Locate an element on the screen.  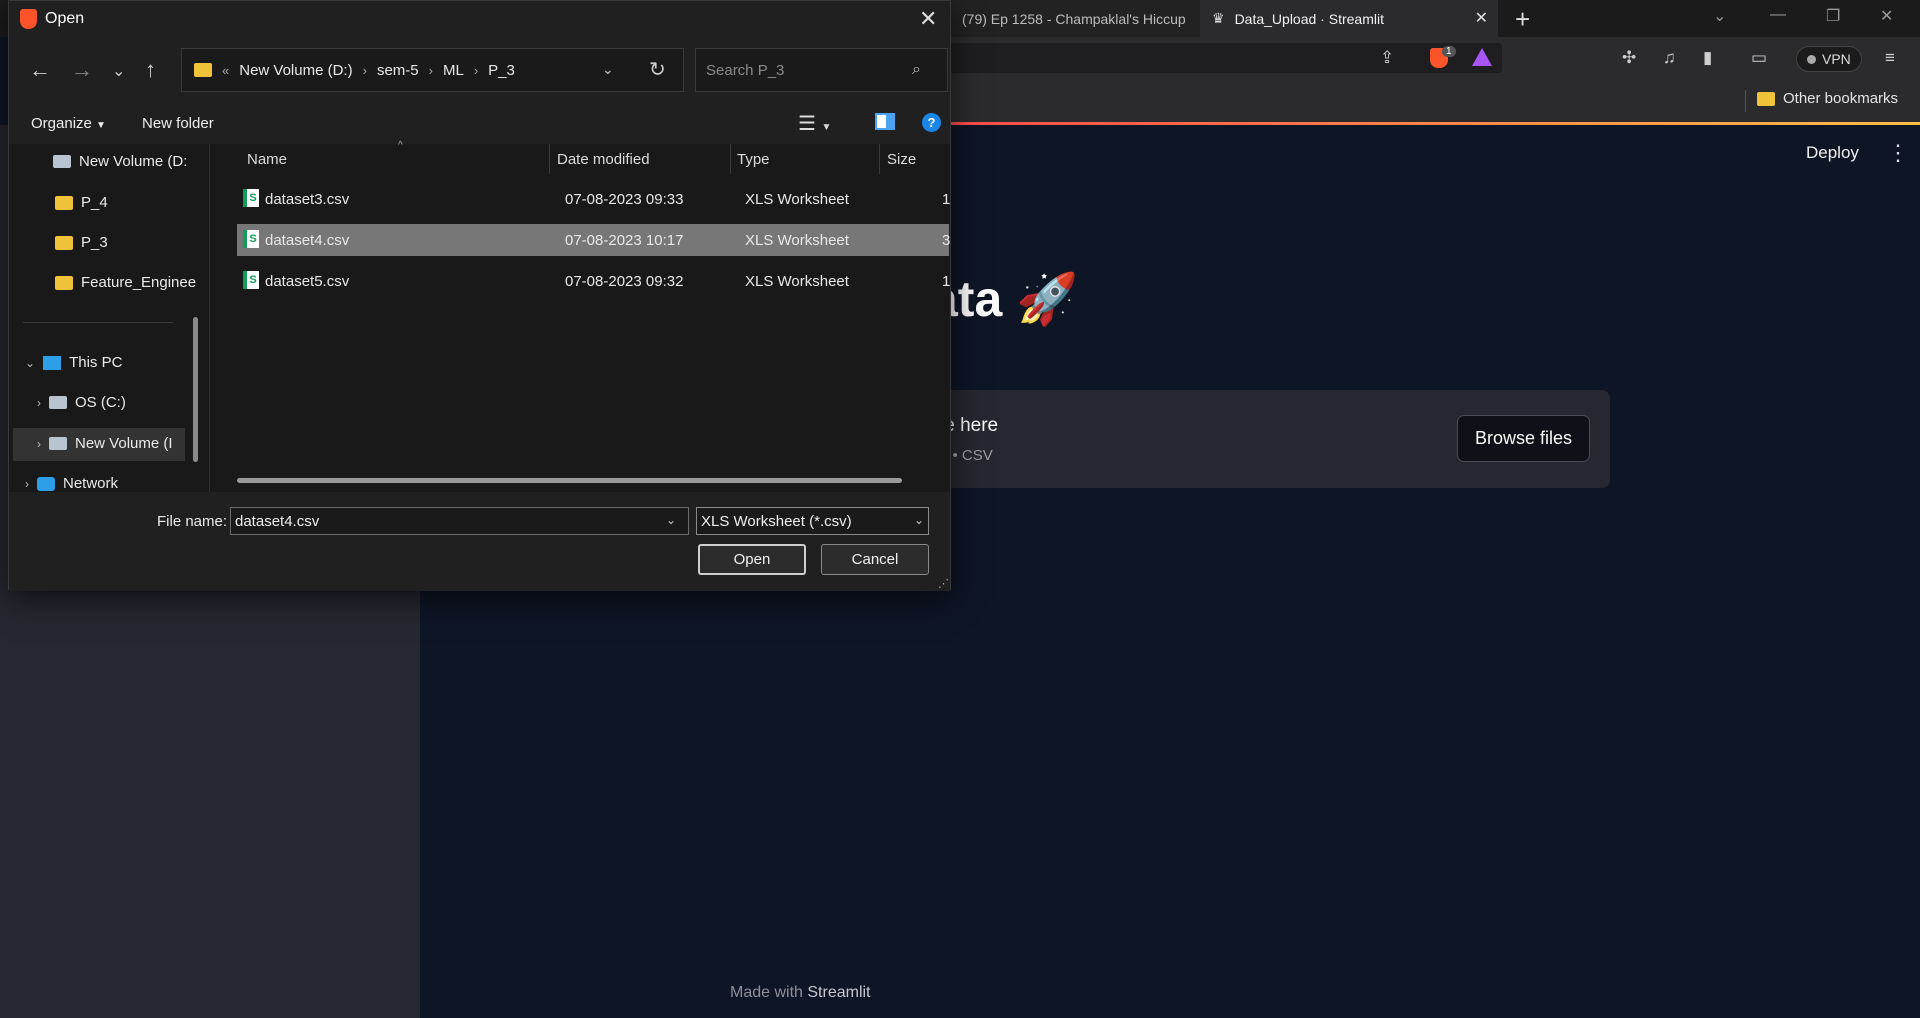
nav-label: P_3 is located at coordinates (94, 242).